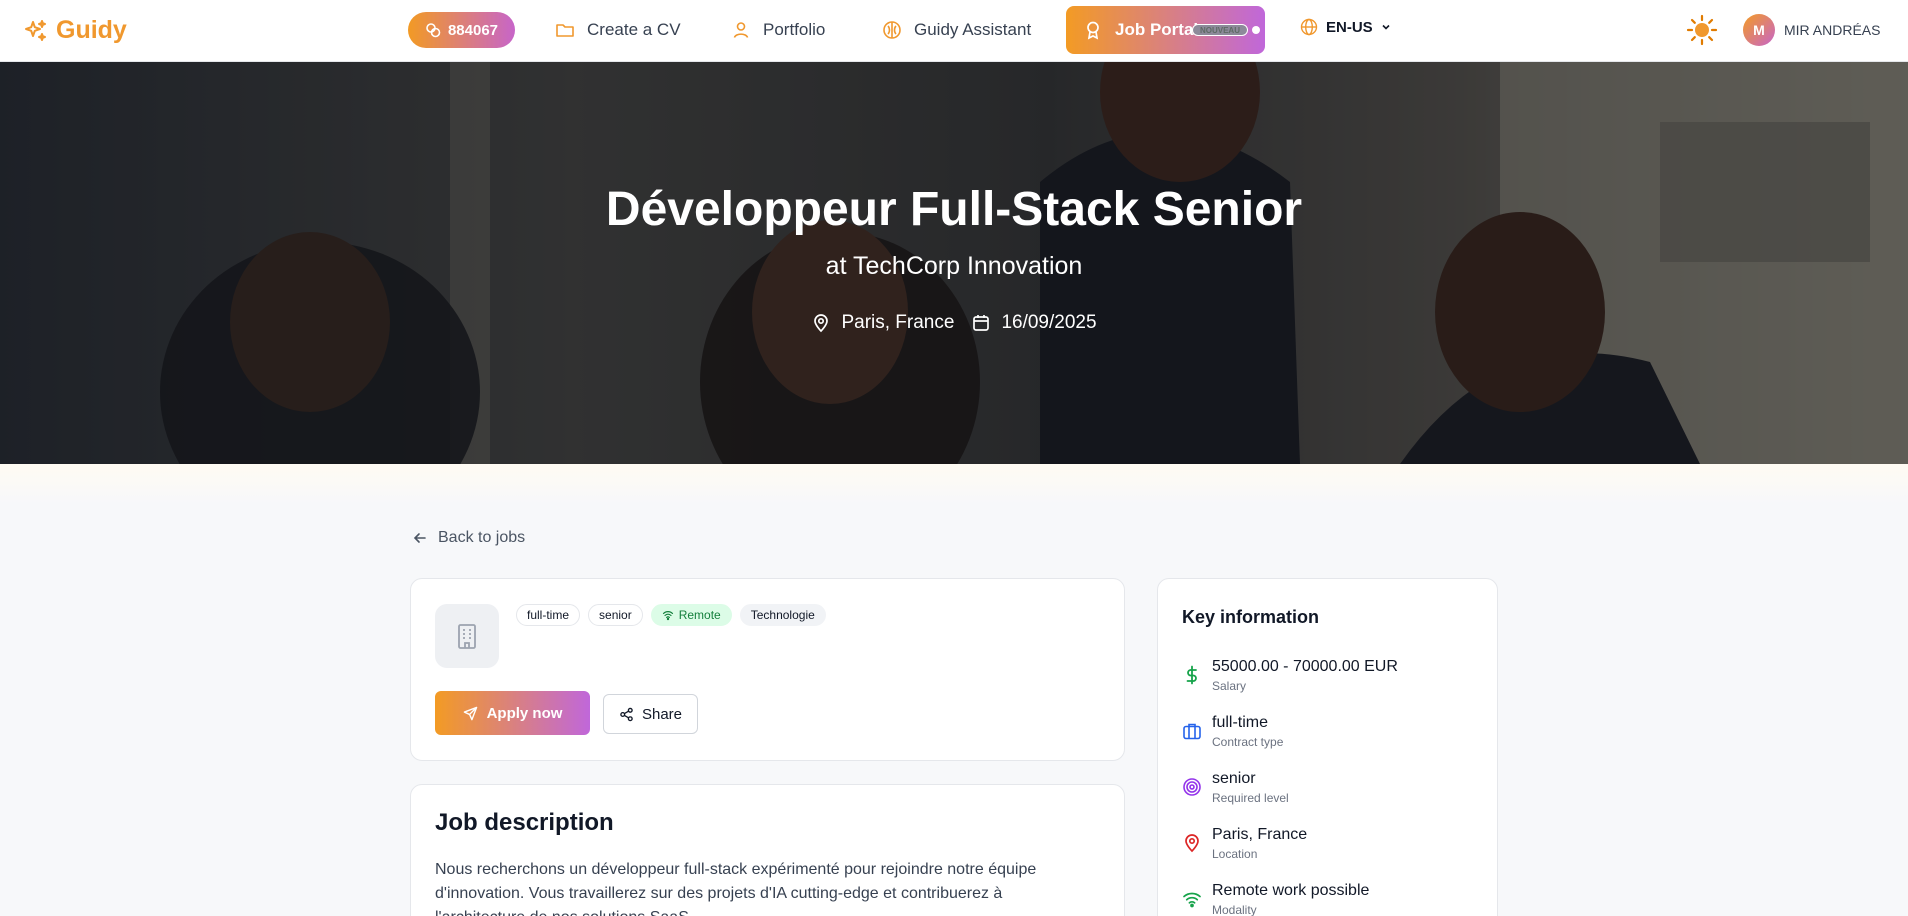 The width and height of the screenshot is (1908, 916). What do you see at coordinates (1250, 798) in the screenshot?
I see `required-level-label: Required level` at bounding box center [1250, 798].